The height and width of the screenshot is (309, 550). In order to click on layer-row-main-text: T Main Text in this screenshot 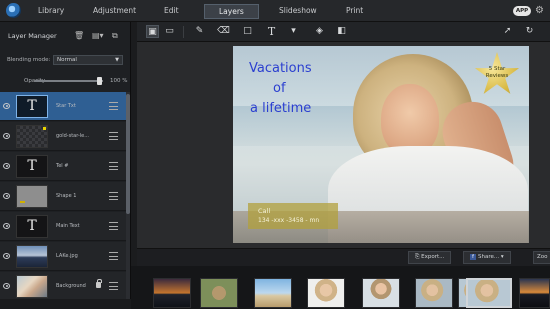, I will do `click(63, 226)`.